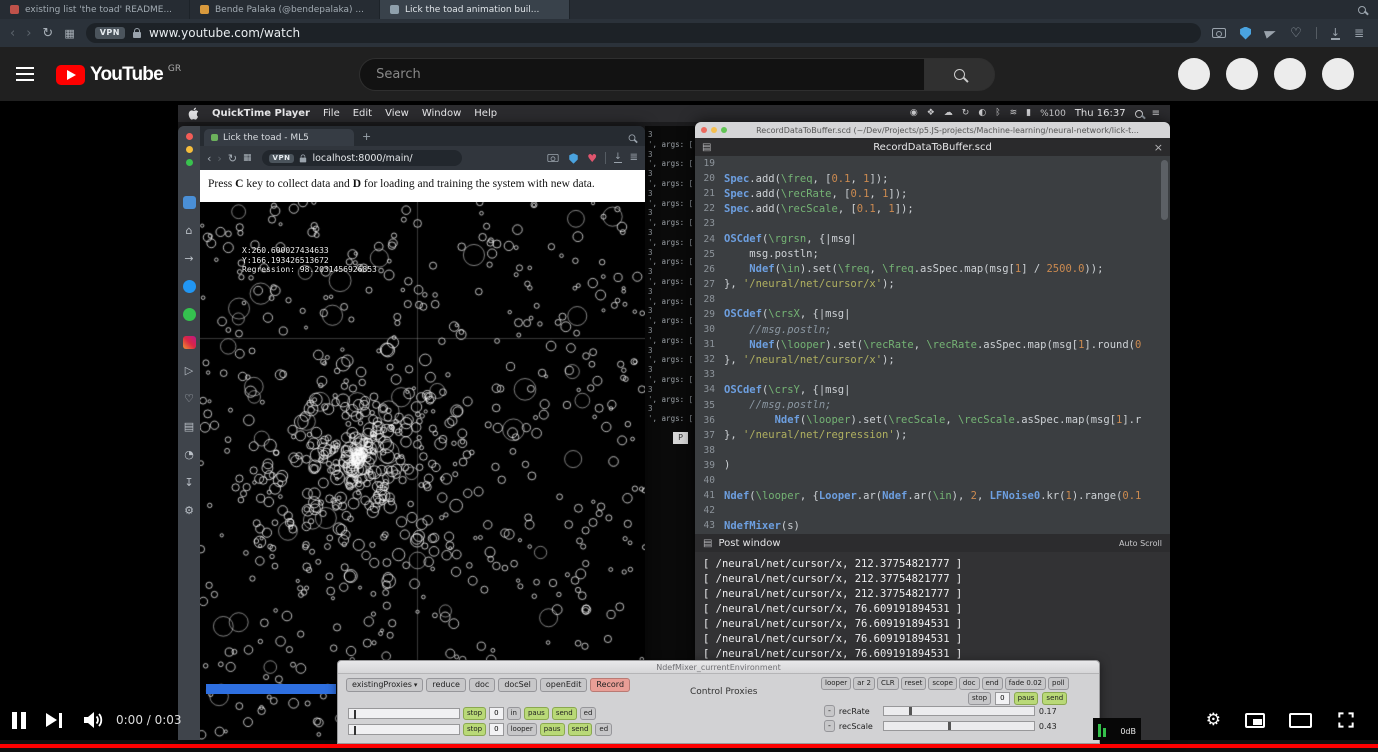 The height and width of the screenshot is (752, 1378). I want to click on wifi-icon: ≋, so click(1014, 113).